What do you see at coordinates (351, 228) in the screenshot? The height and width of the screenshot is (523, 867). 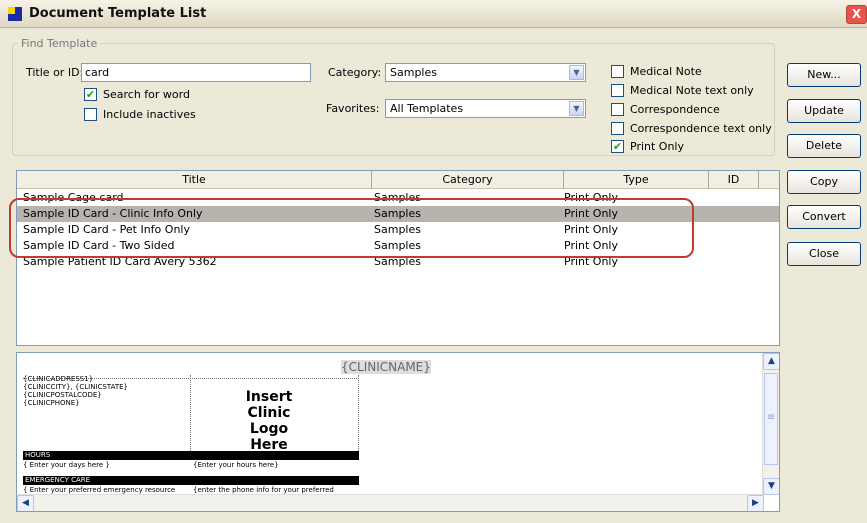 I see `highlight-annotation` at bounding box center [351, 228].